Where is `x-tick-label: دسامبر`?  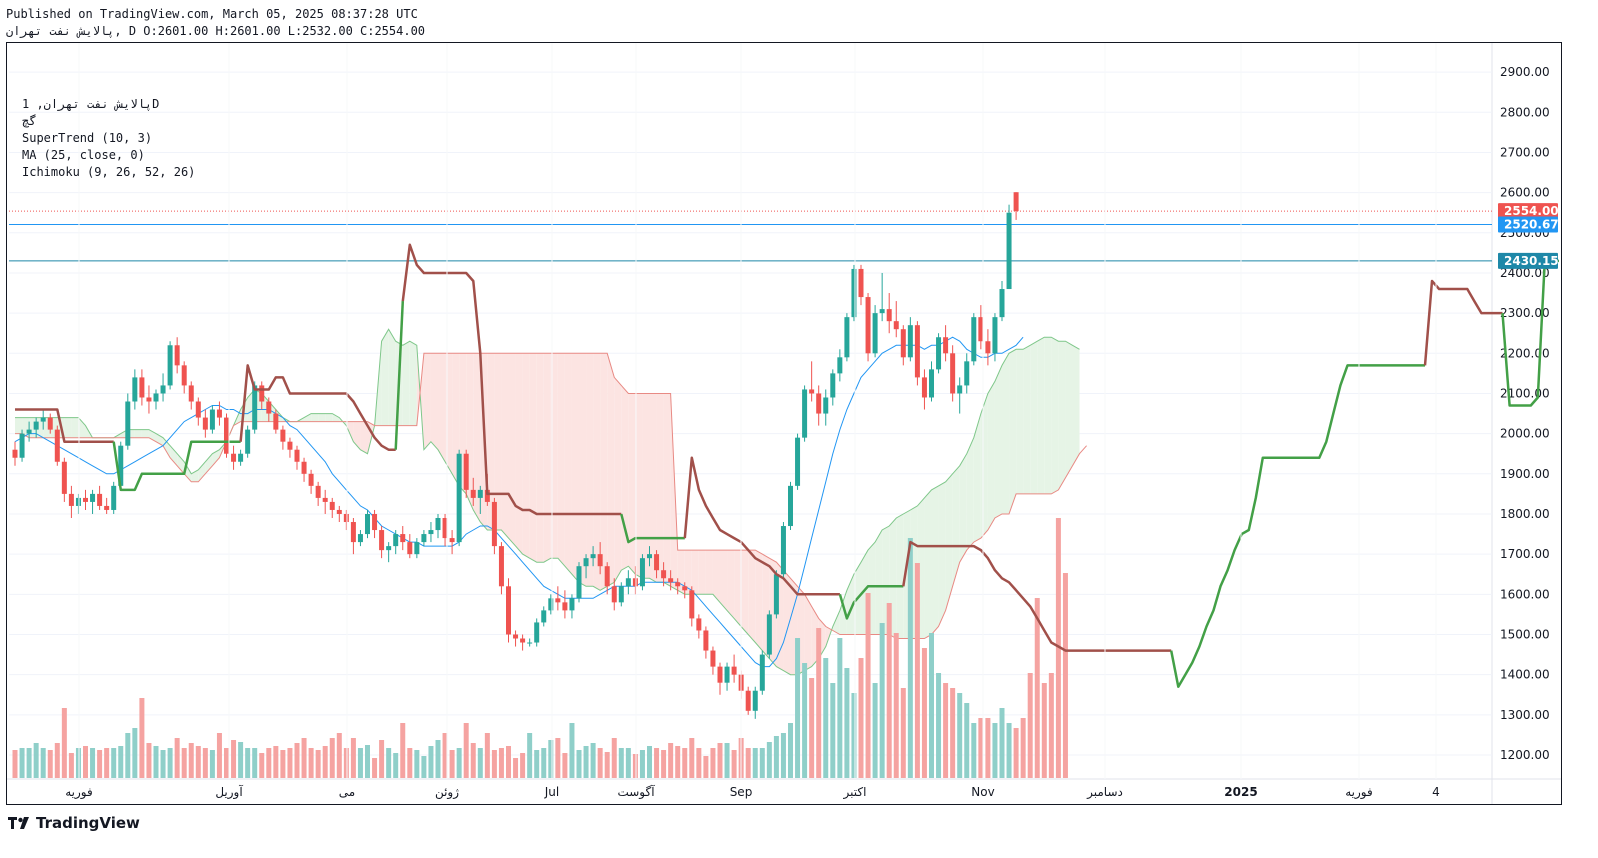
x-tick-label: دسامبر is located at coordinates (1104, 792).